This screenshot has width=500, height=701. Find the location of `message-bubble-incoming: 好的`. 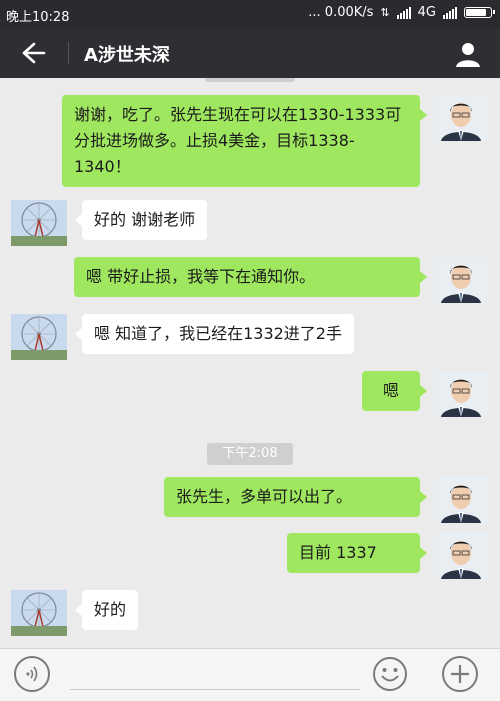

message-bubble-incoming: 好的 is located at coordinates (106, 610).